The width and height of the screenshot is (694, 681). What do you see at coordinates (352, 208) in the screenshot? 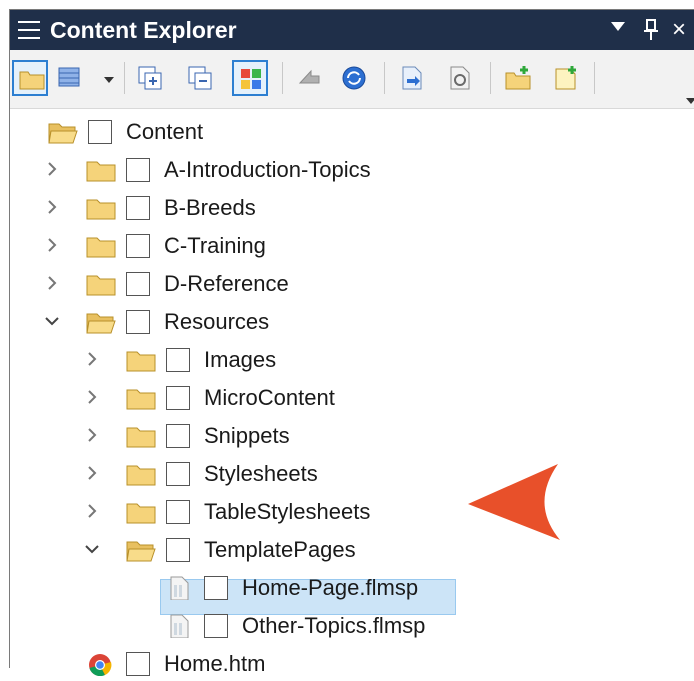
I see `tree-folder-row: B-Breeds` at bounding box center [352, 208].